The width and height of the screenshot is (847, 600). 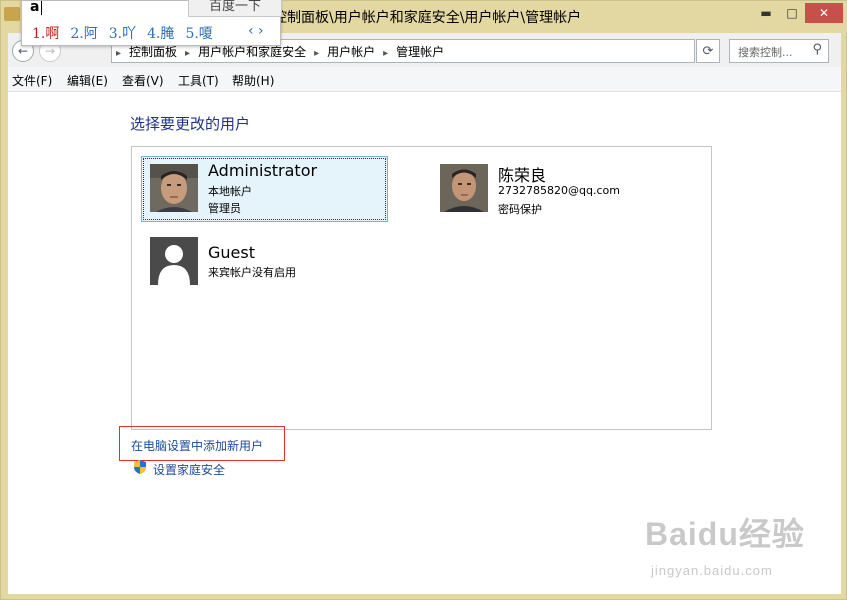 What do you see at coordinates (12, 14) in the screenshot?
I see `control-panel-icon` at bounding box center [12, 14].